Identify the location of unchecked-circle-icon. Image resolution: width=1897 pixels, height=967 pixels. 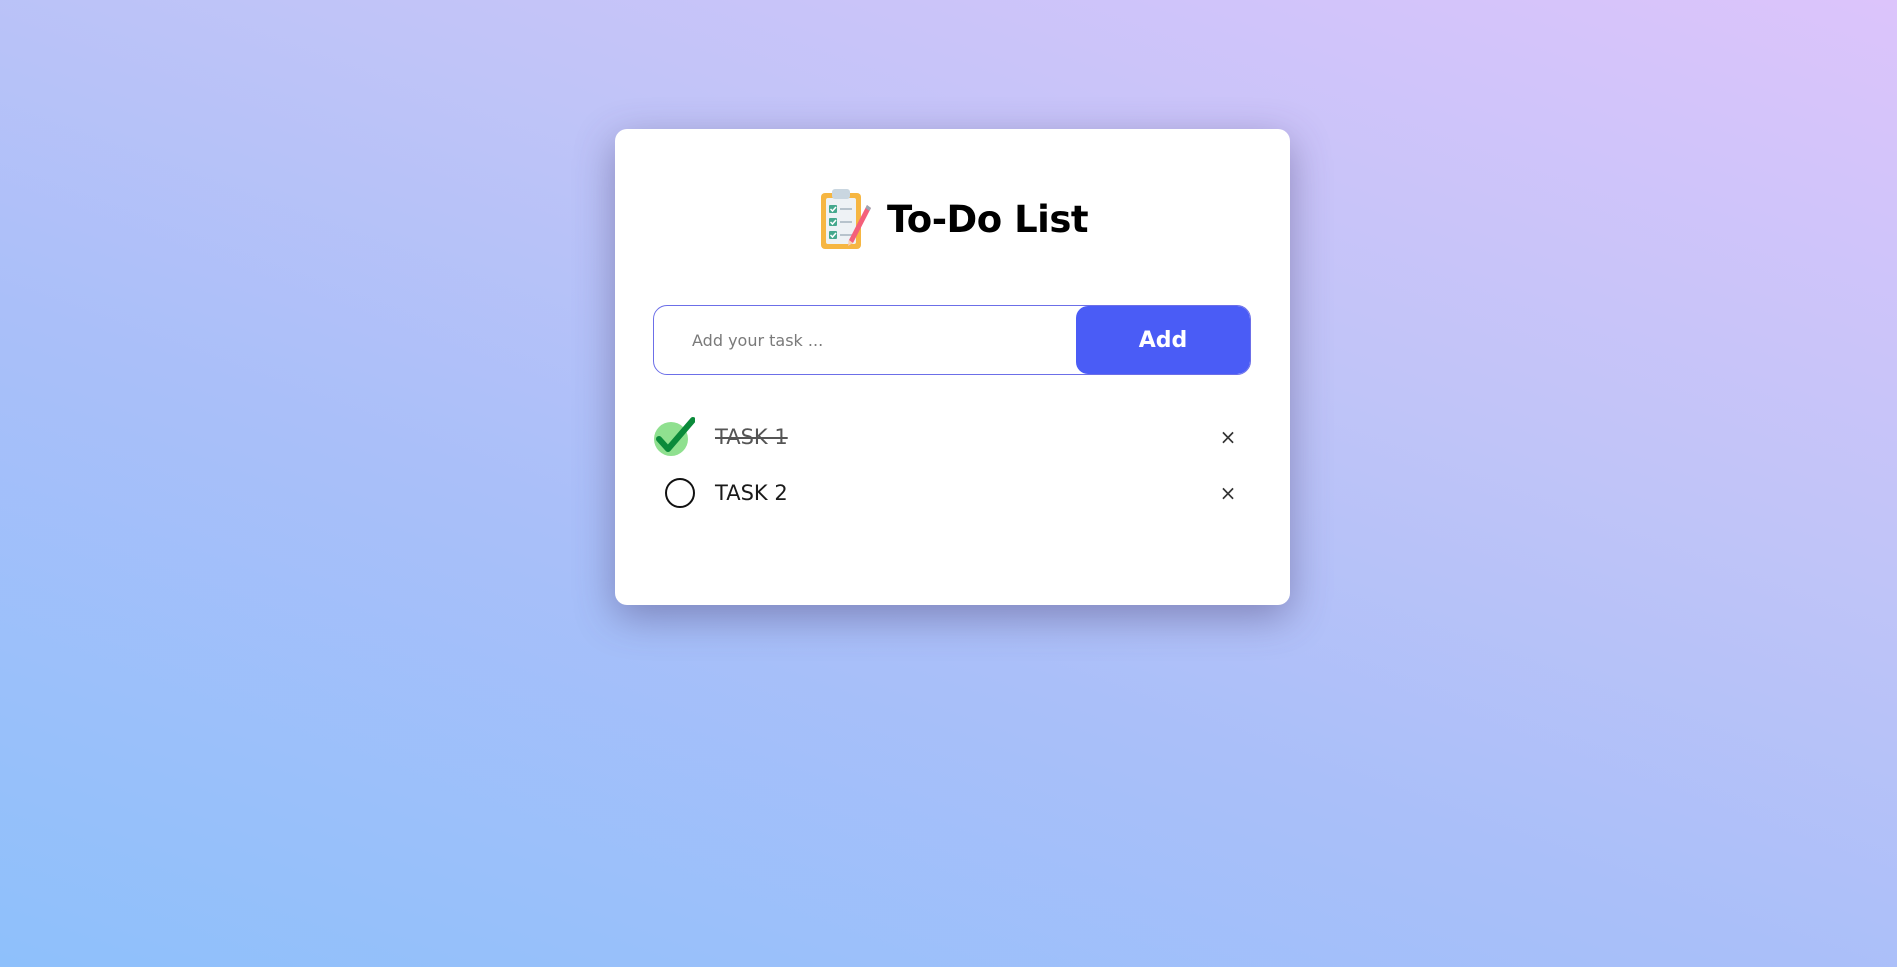
(680, 493).